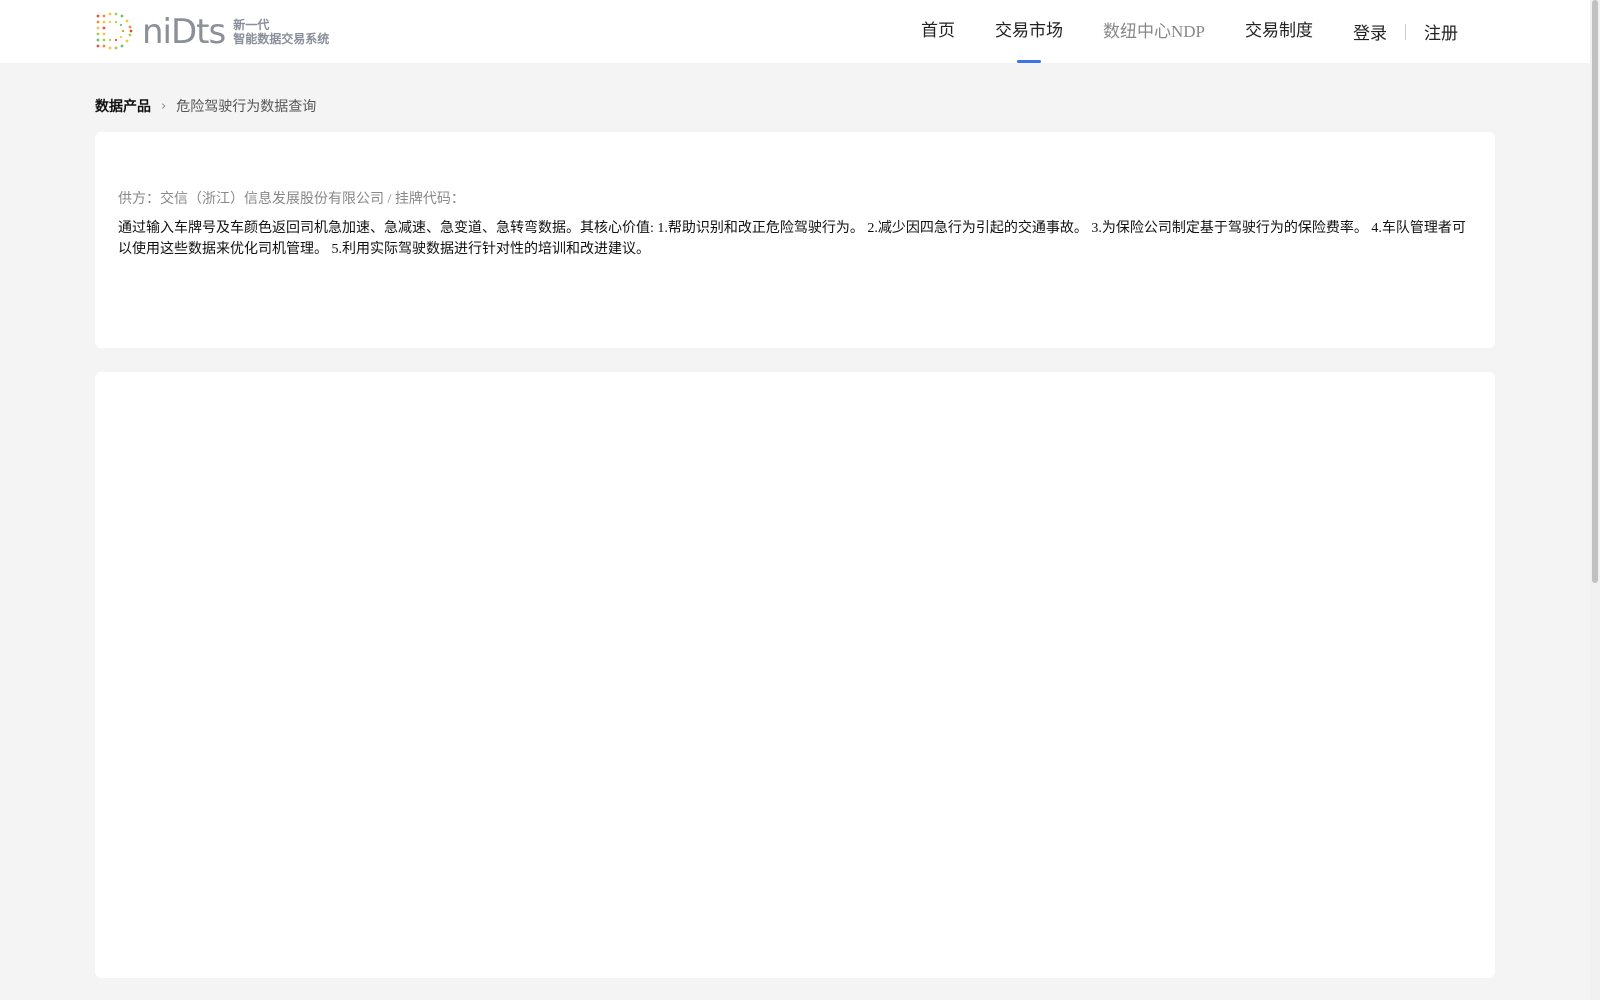  Describe the element at coordinates (184, 32) in the screenshot. I see `brand-wordmark: niDts` at that location.